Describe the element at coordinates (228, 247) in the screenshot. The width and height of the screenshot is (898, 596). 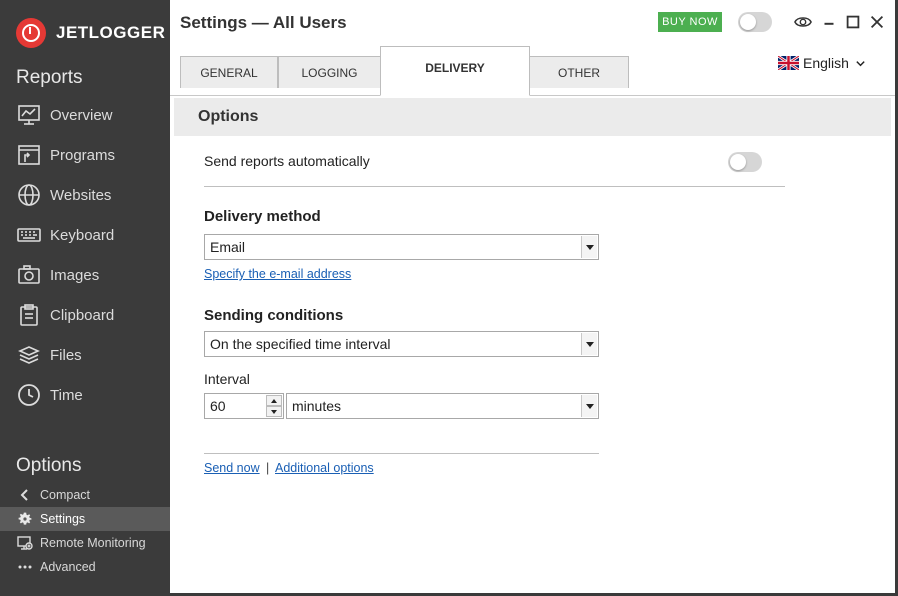
I see `delivery-method-value: Email` at that location.